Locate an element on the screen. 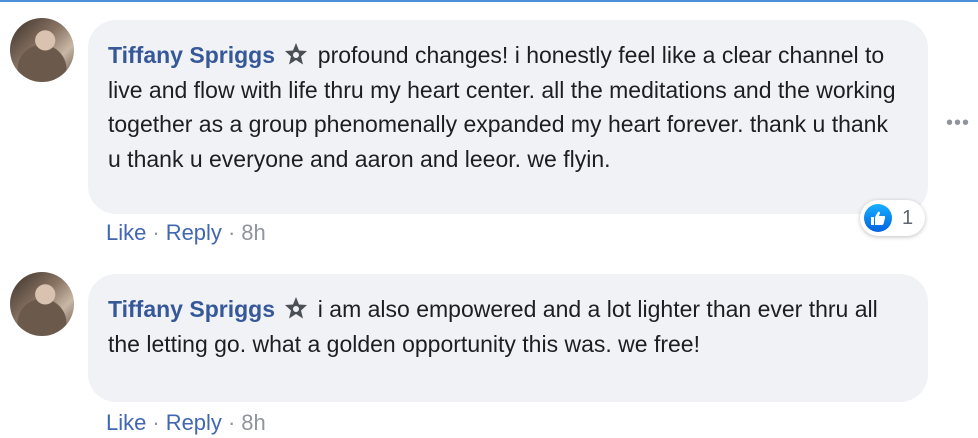 This screenshot has height=438, width=978. reaction-count: 1 is located at coordinates (908, 217).